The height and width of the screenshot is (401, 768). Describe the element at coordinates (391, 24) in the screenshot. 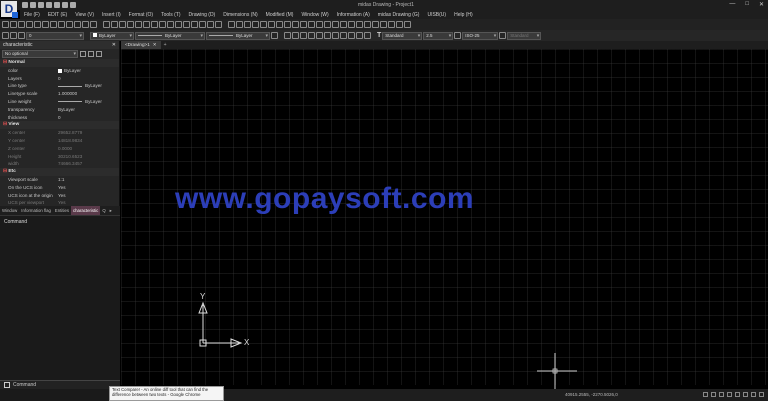

I see `xref-icon` at that location.